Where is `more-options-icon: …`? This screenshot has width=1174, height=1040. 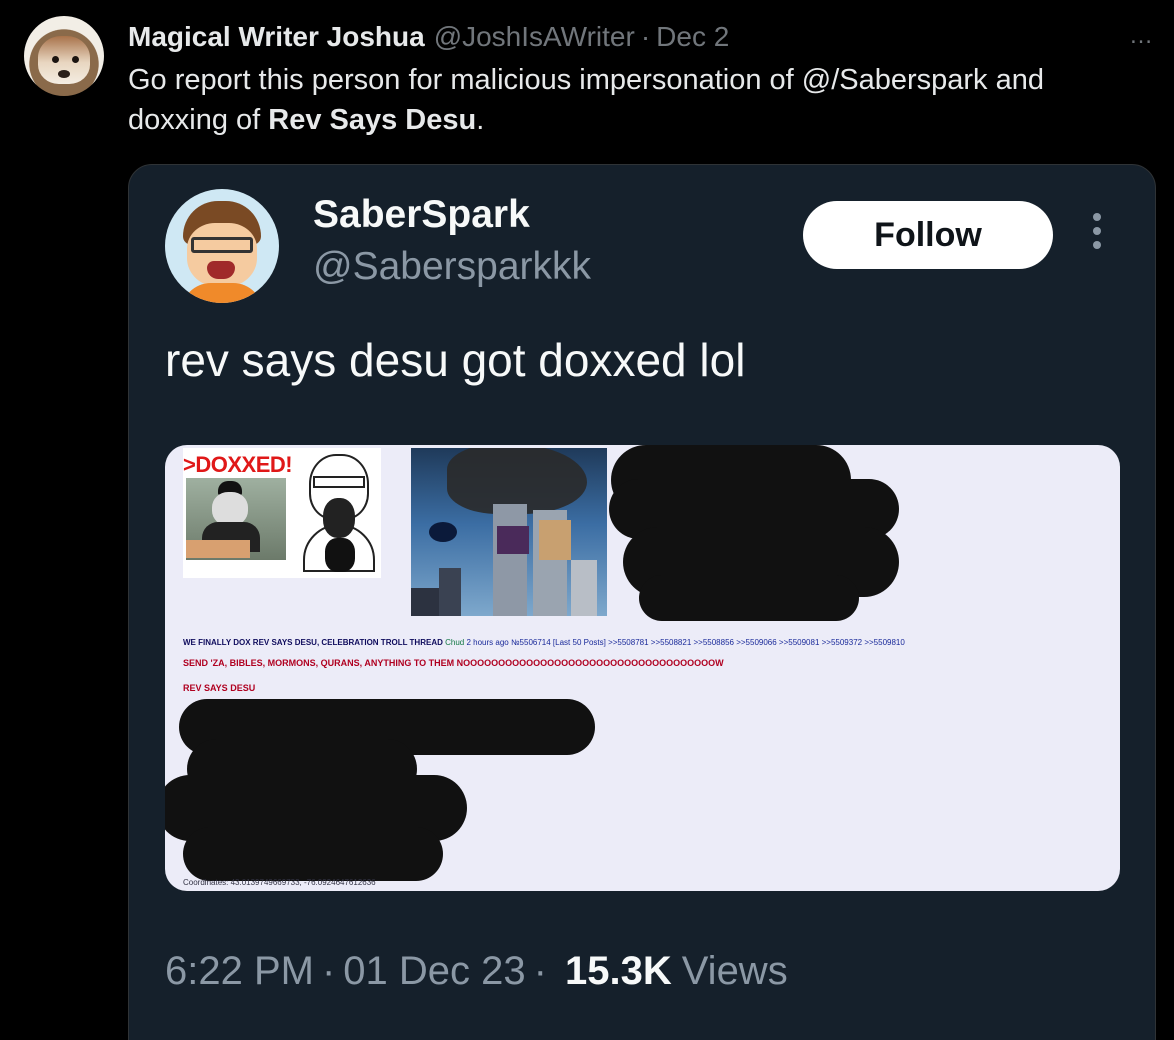 more-options-icon: … is located at coordinates (1141, 36).